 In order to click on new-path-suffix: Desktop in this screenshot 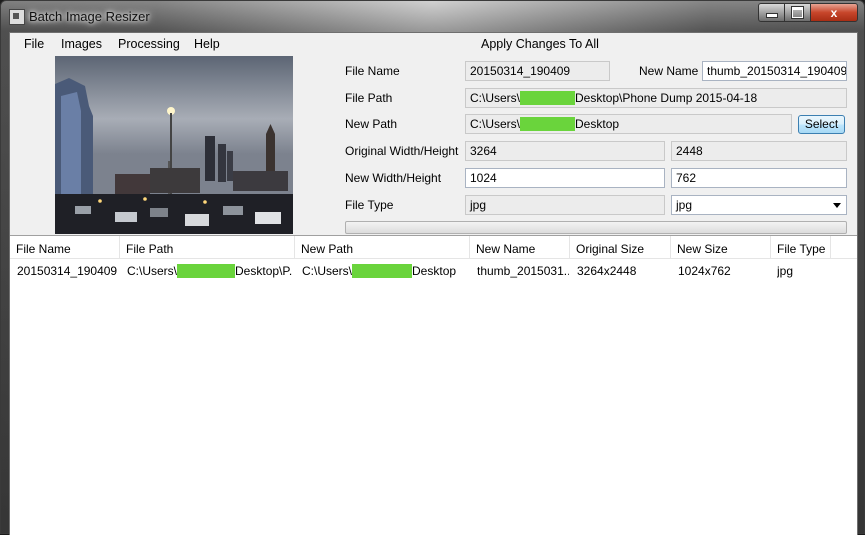, I will do `click(597, 124)`.